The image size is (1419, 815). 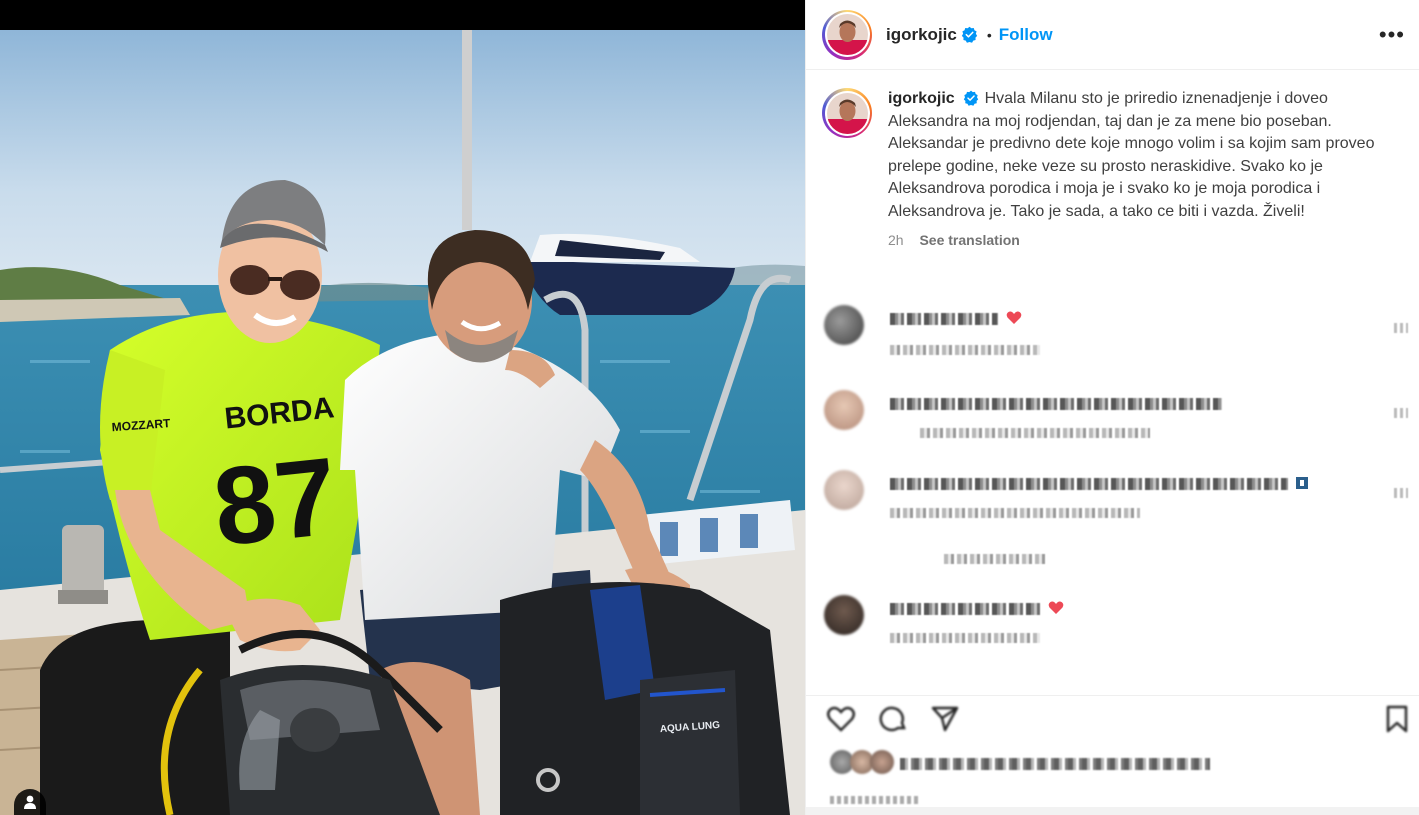 What do you see at coordinates (1112, 717) in the screenshot?
I see `action-bar` at bounding box center [1112, 717].